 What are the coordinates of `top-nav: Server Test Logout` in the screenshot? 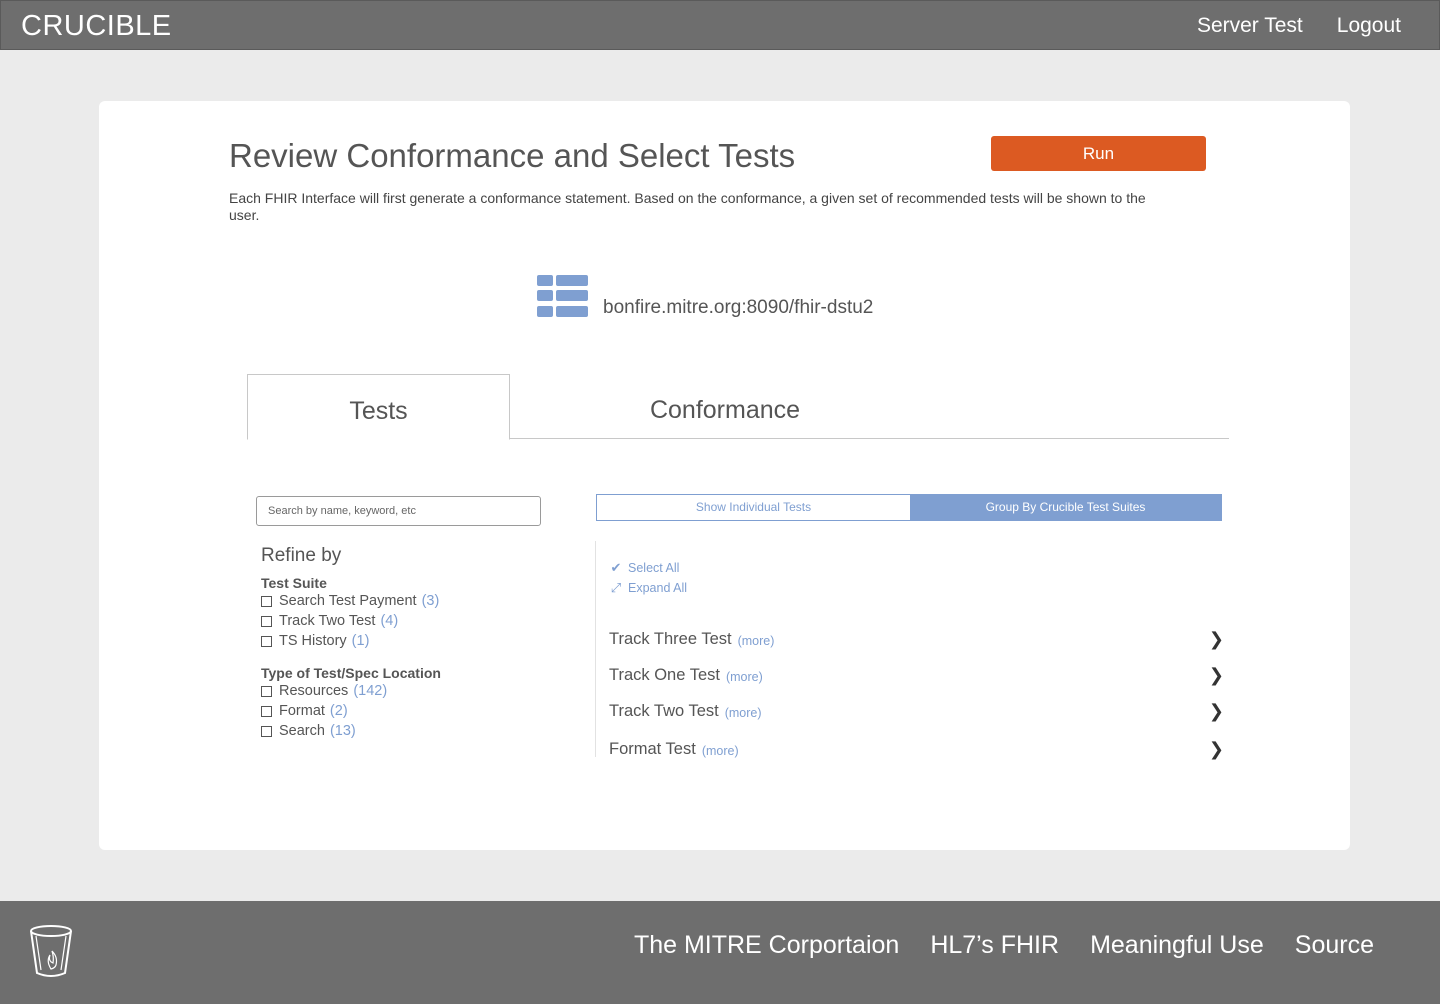 It's located at (1299, 26).